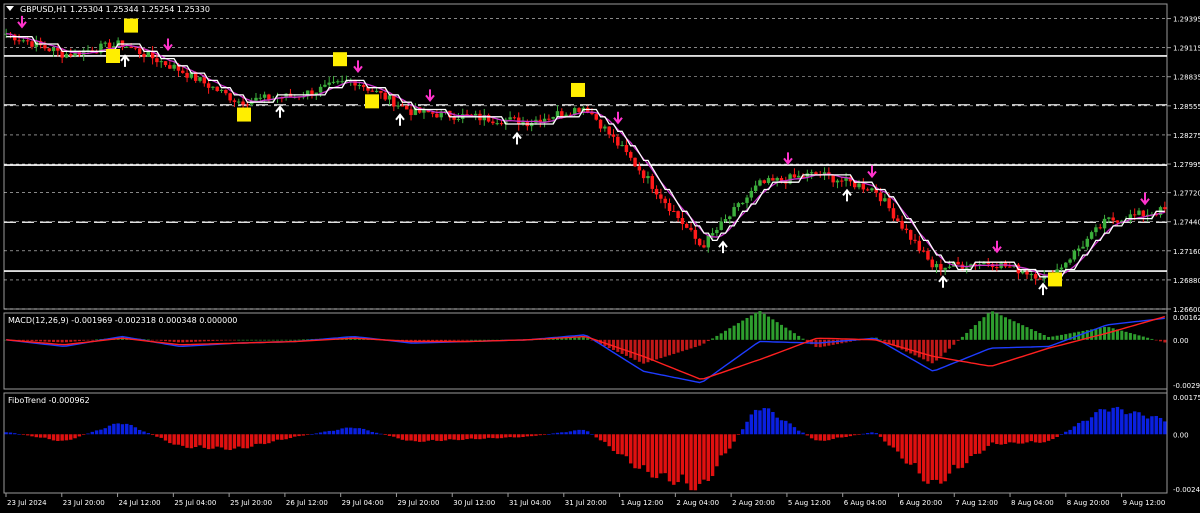  Describe the element at coordinates (1186, 398) in the screenshot. I see `fibotrend-tick-label: 0.00175` at that location.